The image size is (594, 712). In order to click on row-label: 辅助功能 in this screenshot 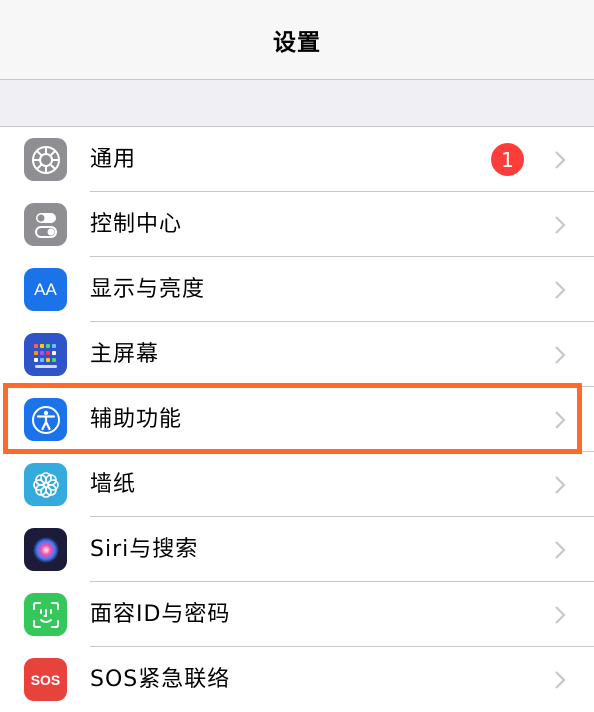, I will do `click(136, 419)`.